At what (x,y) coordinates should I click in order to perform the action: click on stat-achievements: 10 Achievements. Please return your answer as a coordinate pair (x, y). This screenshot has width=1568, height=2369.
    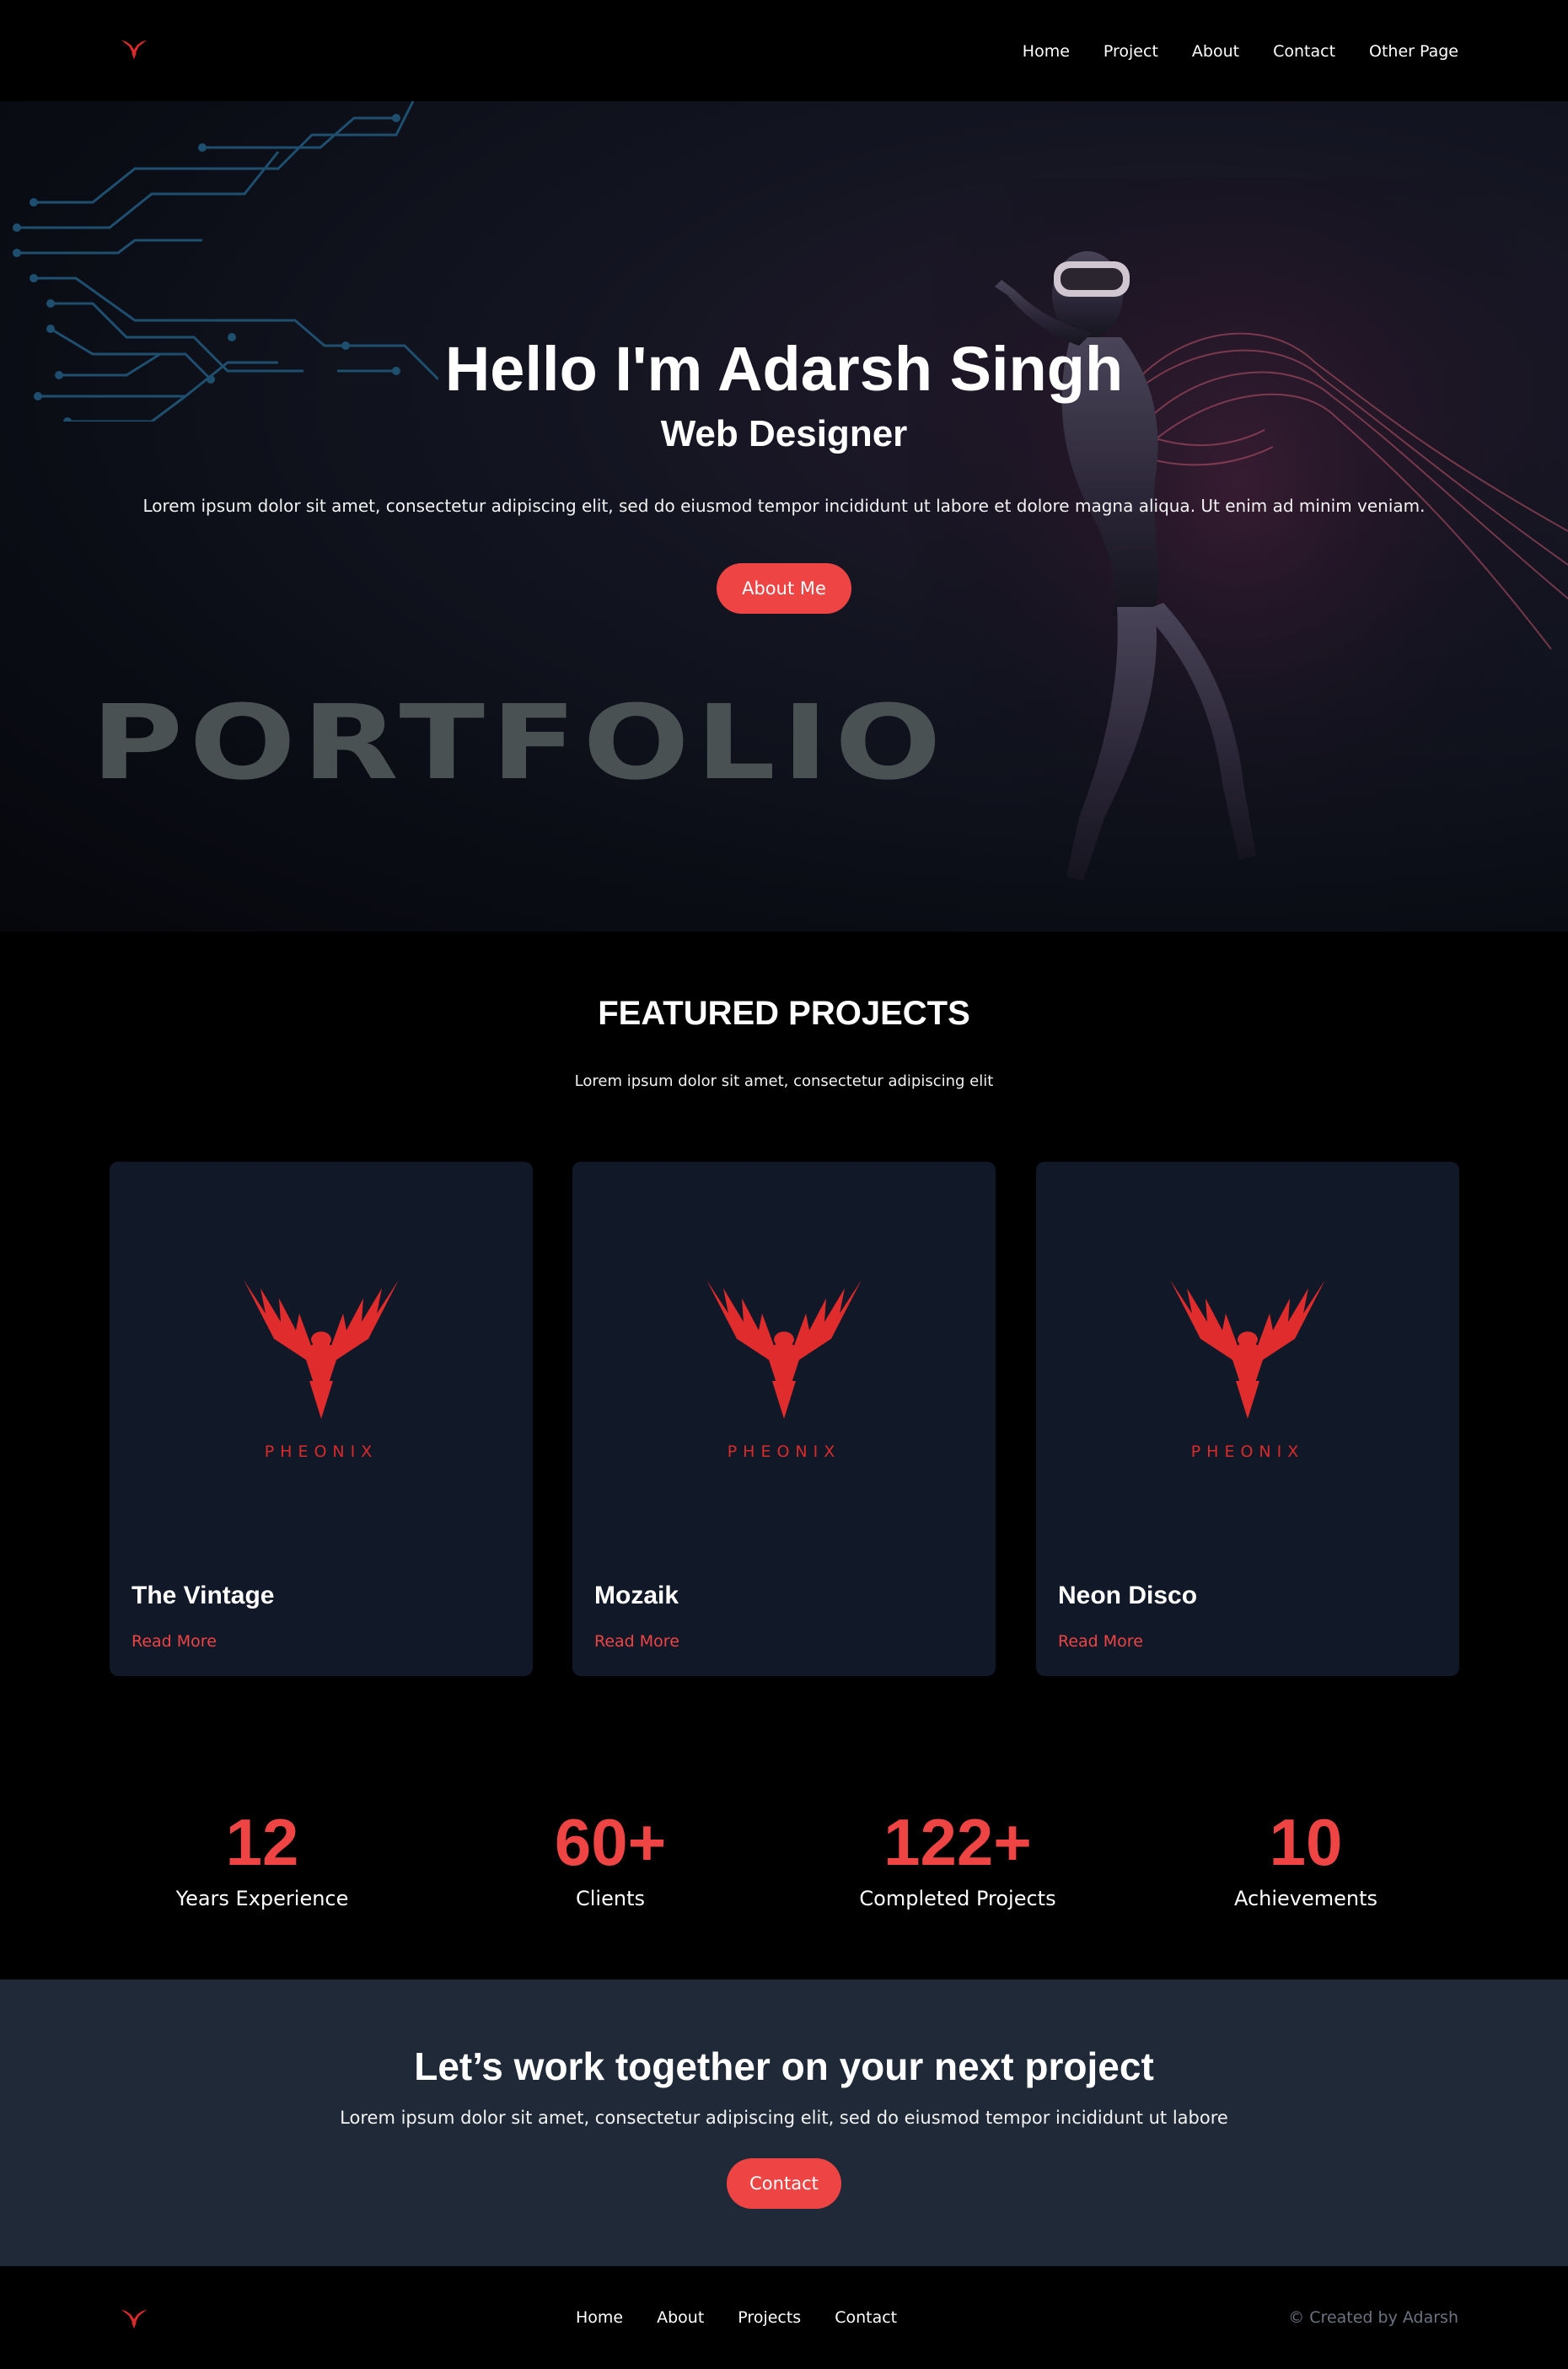
    Looking at the image, I should click on (1306, 1857).